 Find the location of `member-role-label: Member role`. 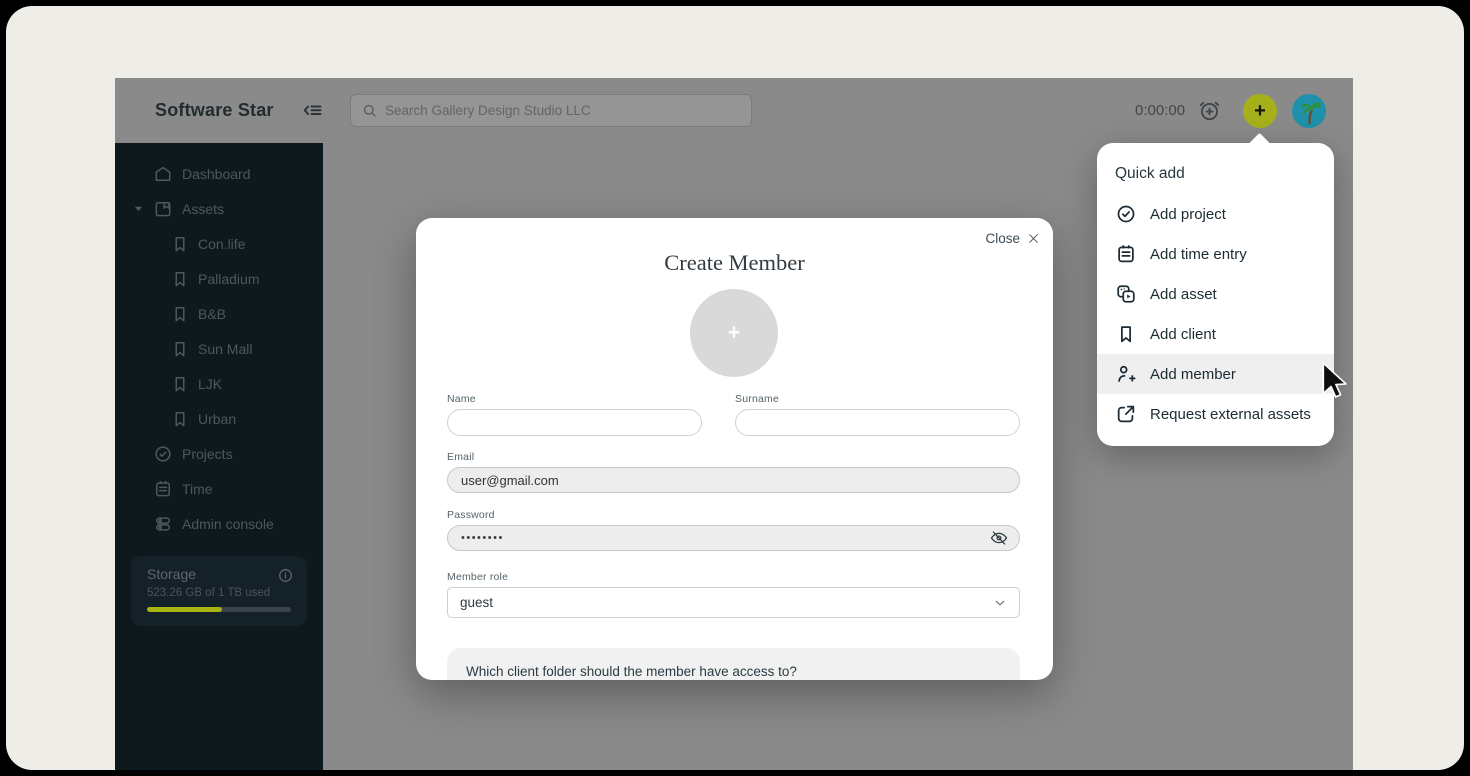

member-role-label: Member role is located at coordinates (478, 577).